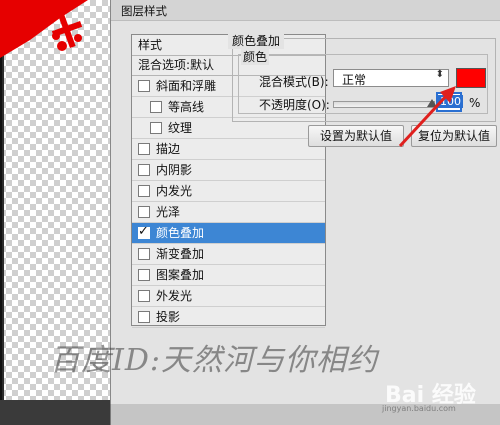 This screenshot has width=500, height=425. Describe the element at coordinates (180, 233) in the screenshot. I see `style-item-label: 颜色叠加` at that location.